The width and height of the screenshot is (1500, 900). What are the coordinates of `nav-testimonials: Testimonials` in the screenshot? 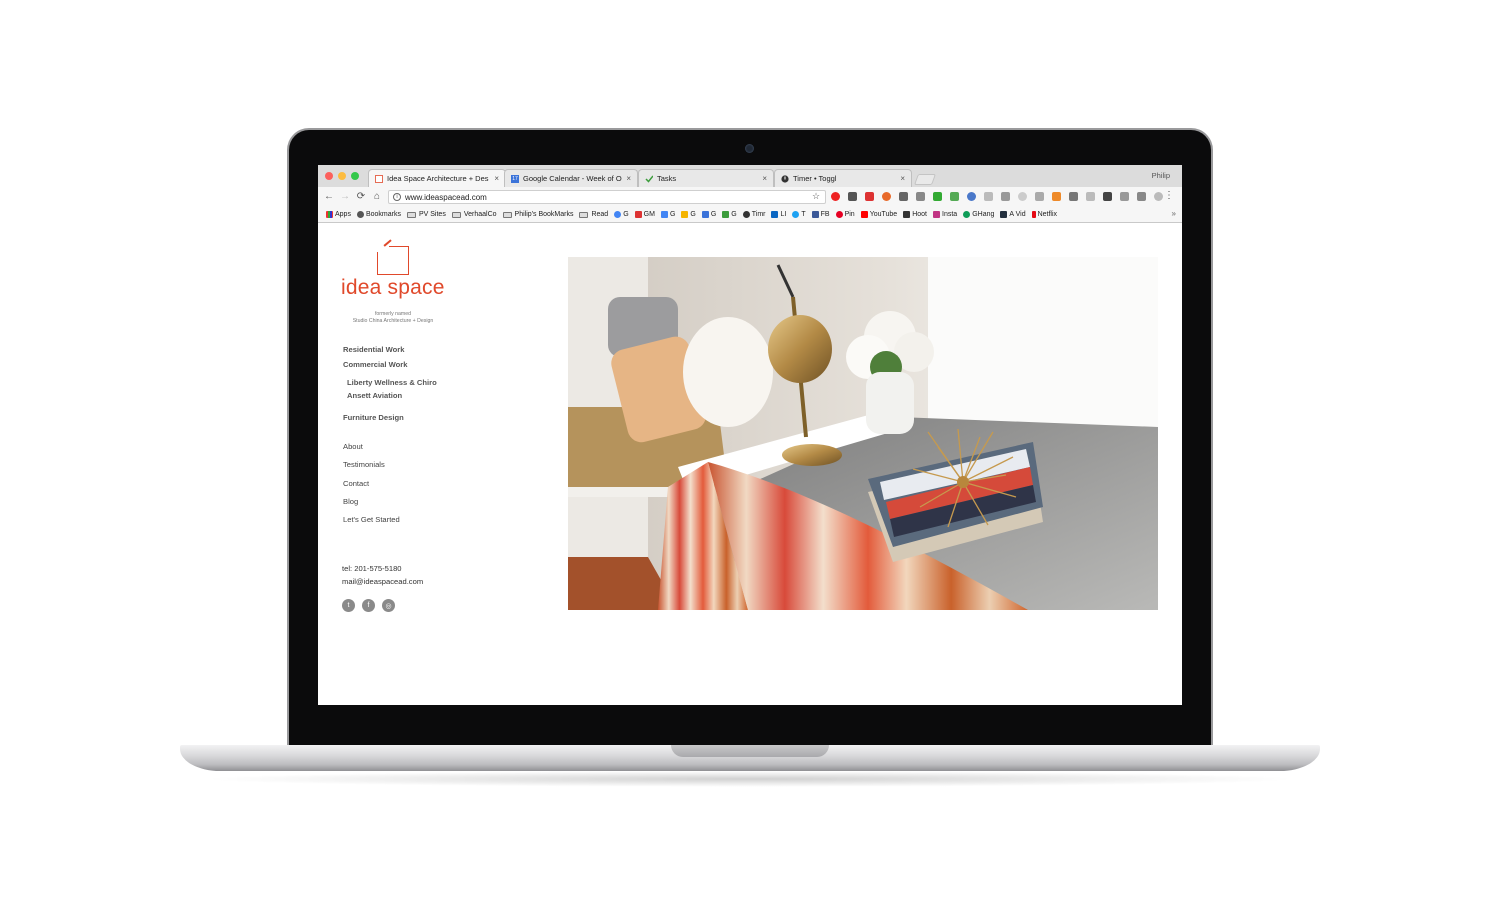 It's located at (364, 464).